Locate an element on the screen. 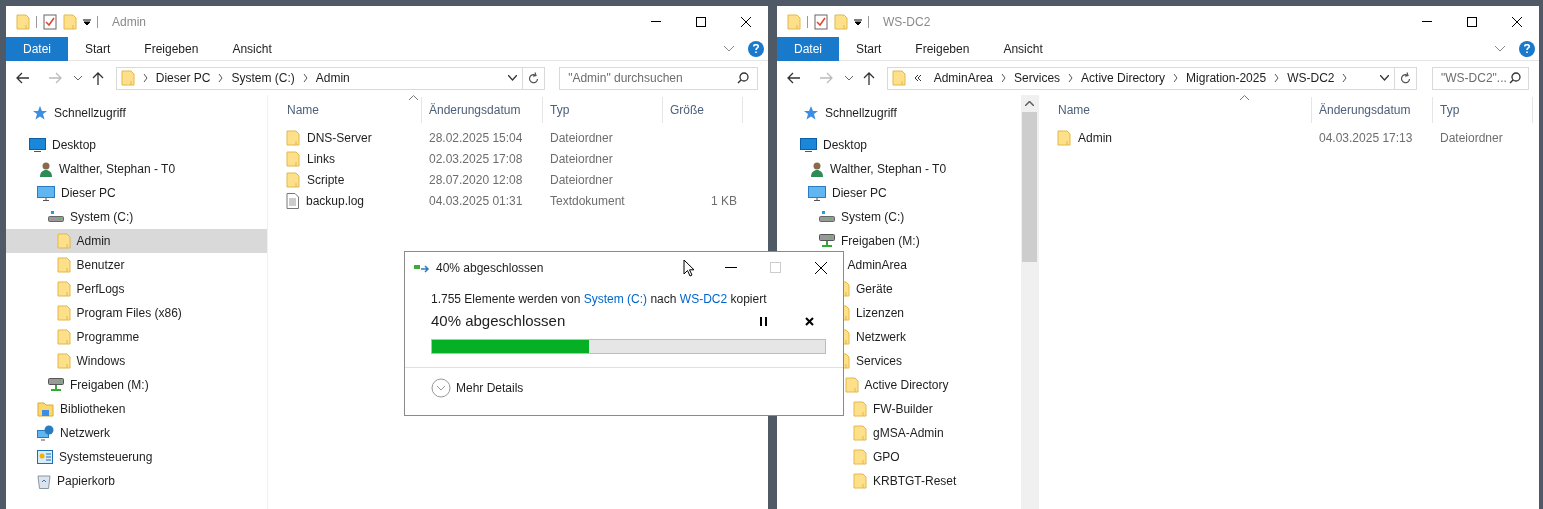  breadcrumb-item: Migration-2025 is located at coordinates (1226, 78).